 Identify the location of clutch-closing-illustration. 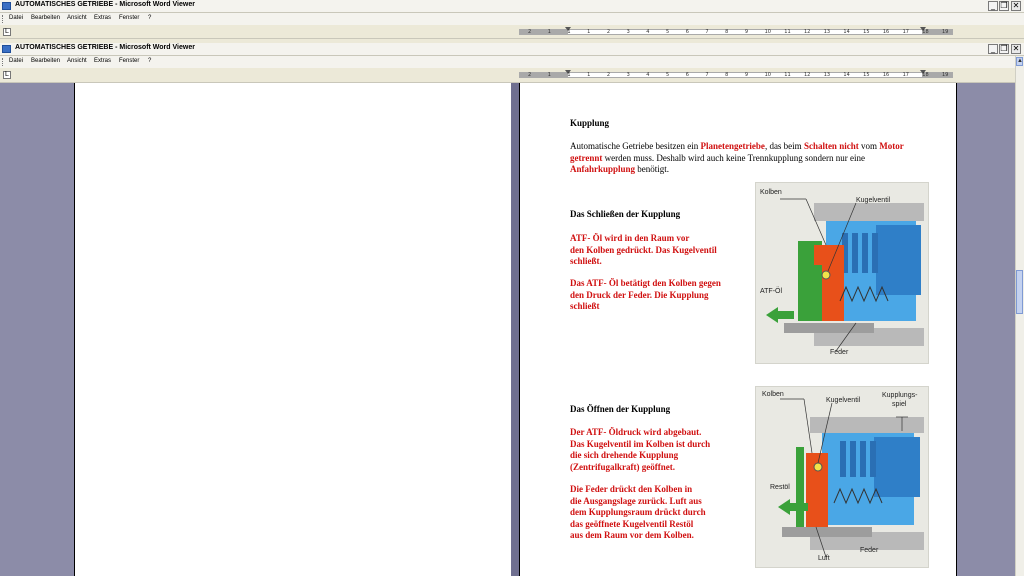
(845, 275).